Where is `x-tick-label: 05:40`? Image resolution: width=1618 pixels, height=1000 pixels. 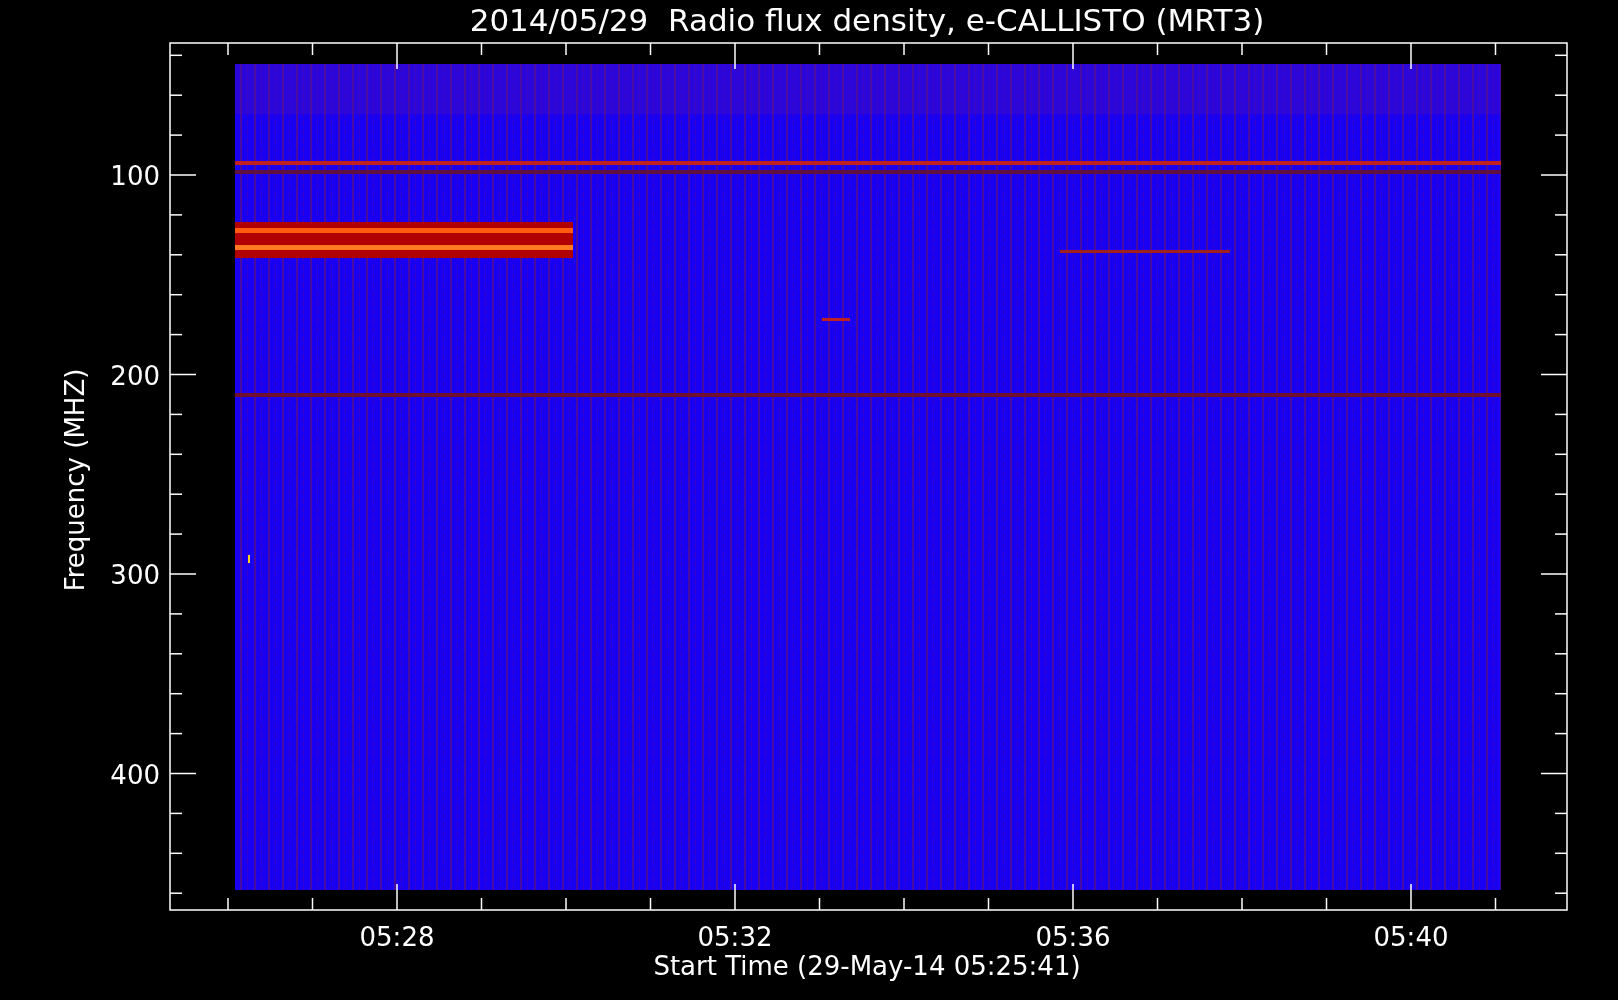
x-tick-label: 05:40 is located at coordinates (1411, 937).